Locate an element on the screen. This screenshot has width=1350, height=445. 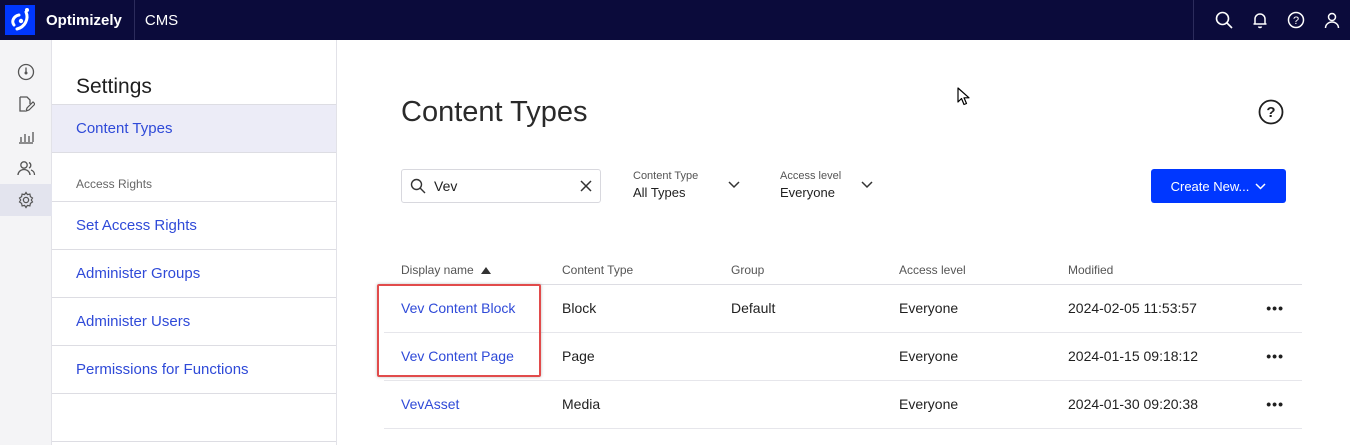
optimizely-logo-icon is located at coordinates (20, 20).